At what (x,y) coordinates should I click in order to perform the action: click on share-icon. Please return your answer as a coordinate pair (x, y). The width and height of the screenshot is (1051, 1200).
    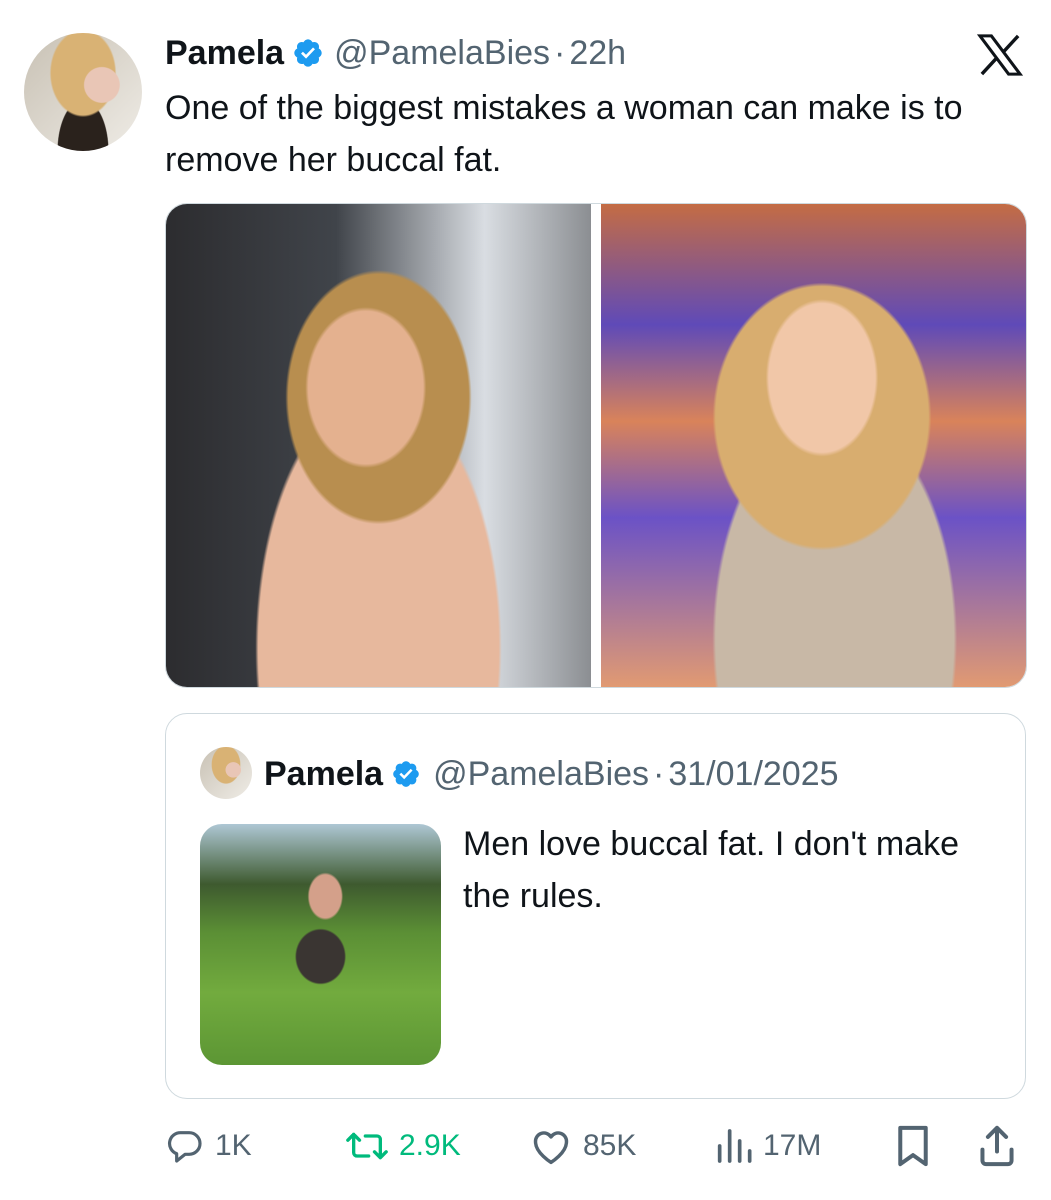
    Looking at the image, I should click on (997, 1146).